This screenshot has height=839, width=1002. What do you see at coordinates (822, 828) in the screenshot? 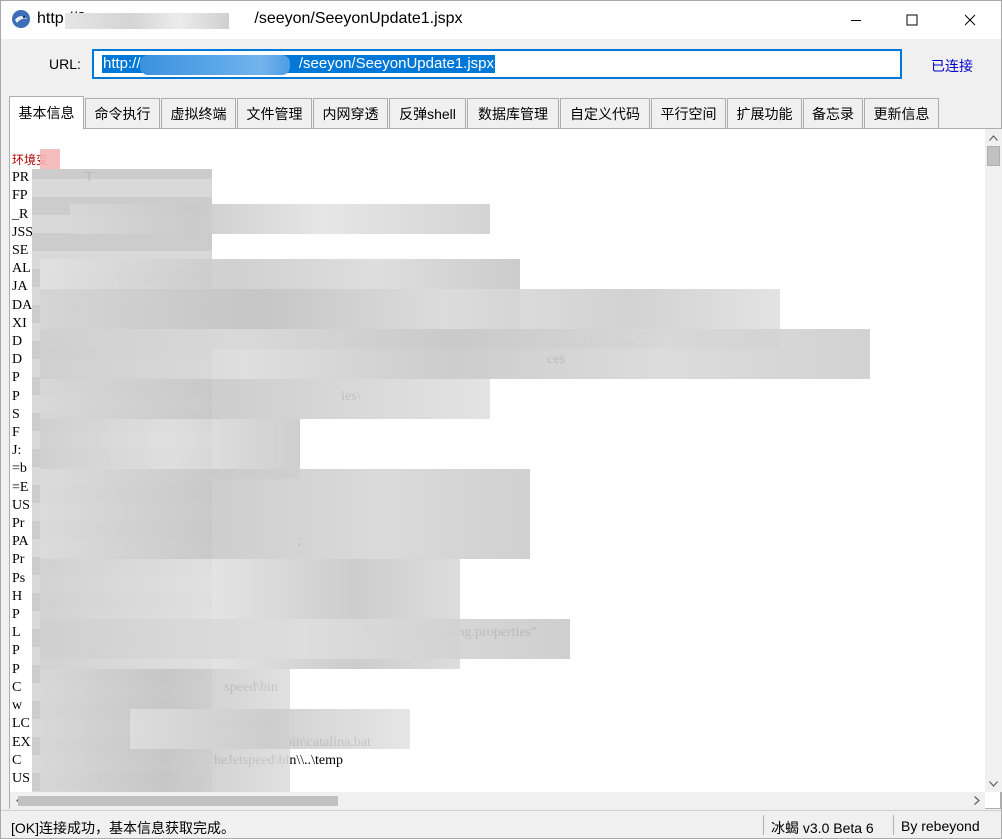
I see `status-version: 冰蝎 v3.0 Beta 6` at bounding box center [822, 828].